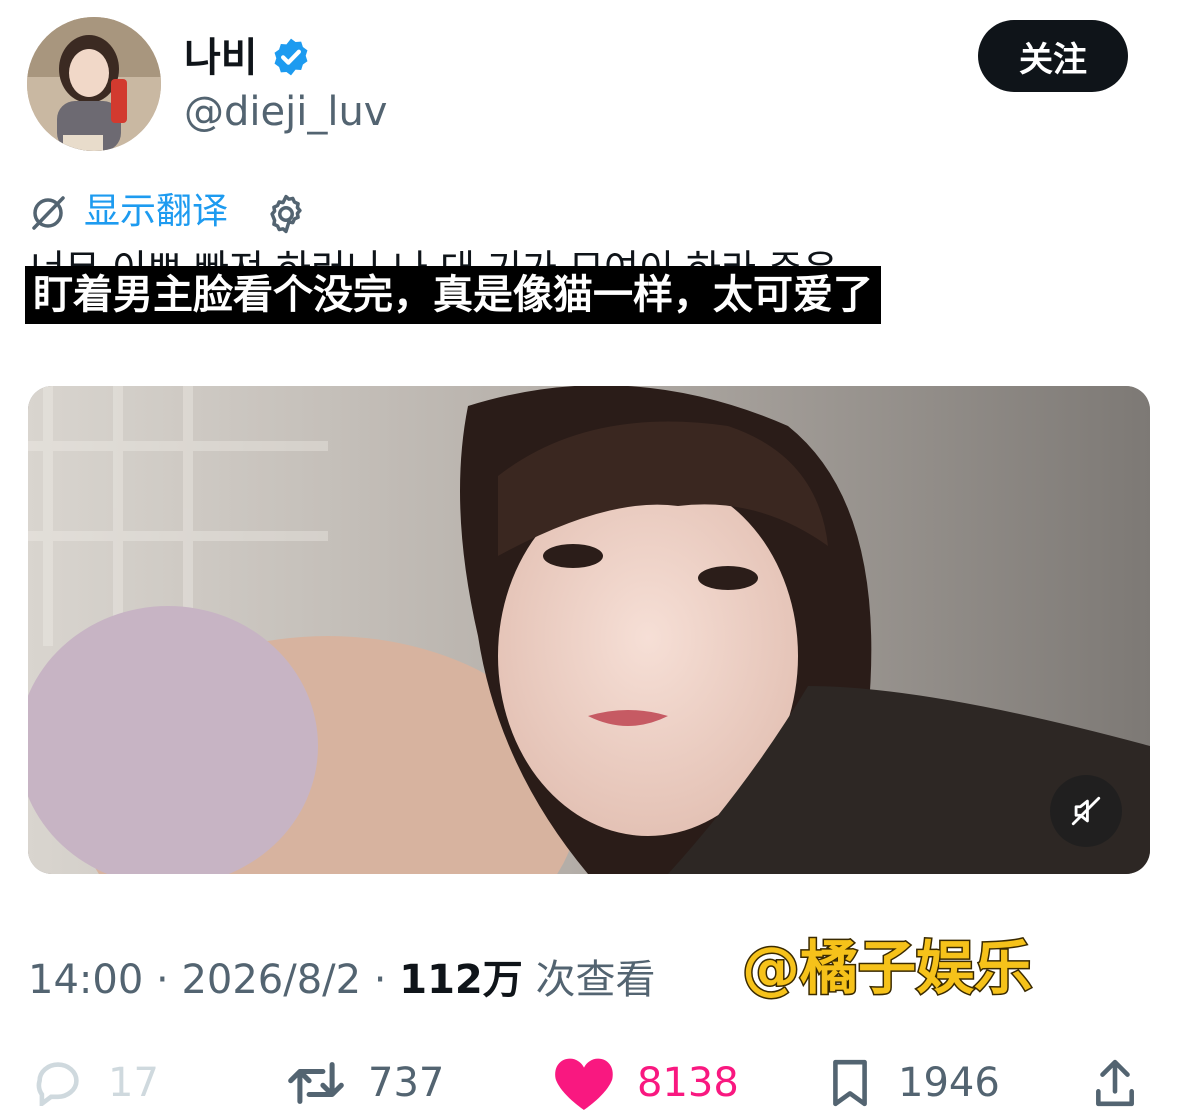 Image resolution: width=1179 pixels, height=1110 pixels. What do you see at coordinates (285, 112) in the screenshot?
I see `user-handle: @dieji_luv` at bounding box center [285, 112].